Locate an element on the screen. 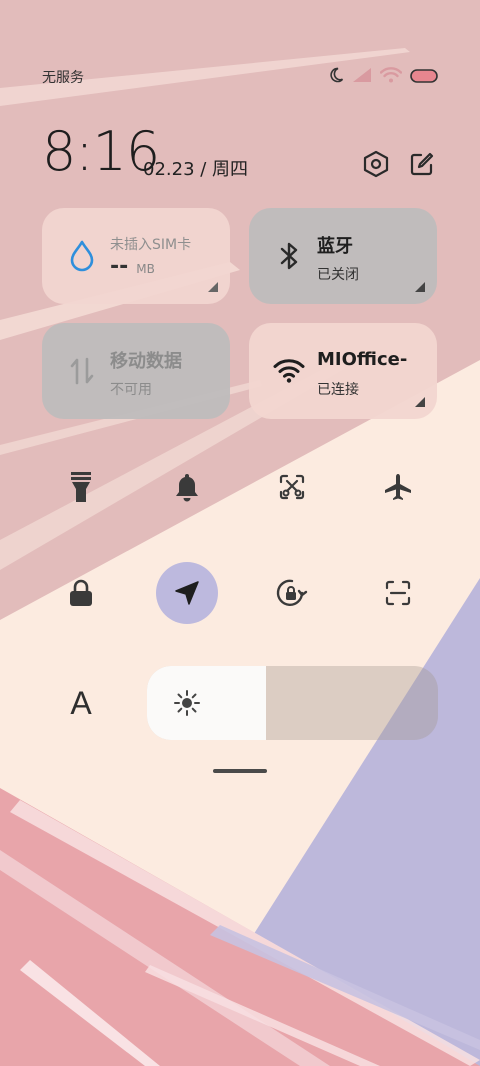  font-size-button: A is located at coordinates (81, 703).